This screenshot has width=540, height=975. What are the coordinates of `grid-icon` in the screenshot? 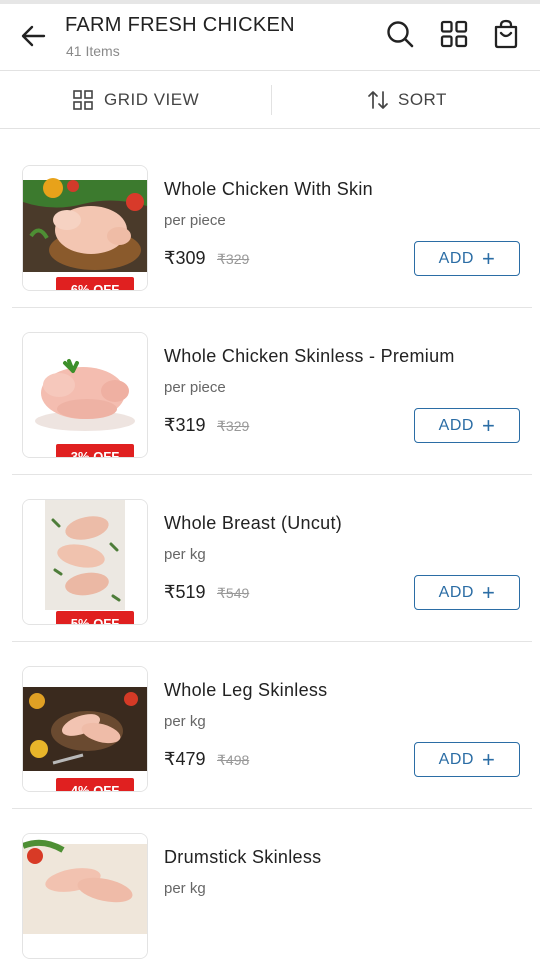 It's located at (454, 34).